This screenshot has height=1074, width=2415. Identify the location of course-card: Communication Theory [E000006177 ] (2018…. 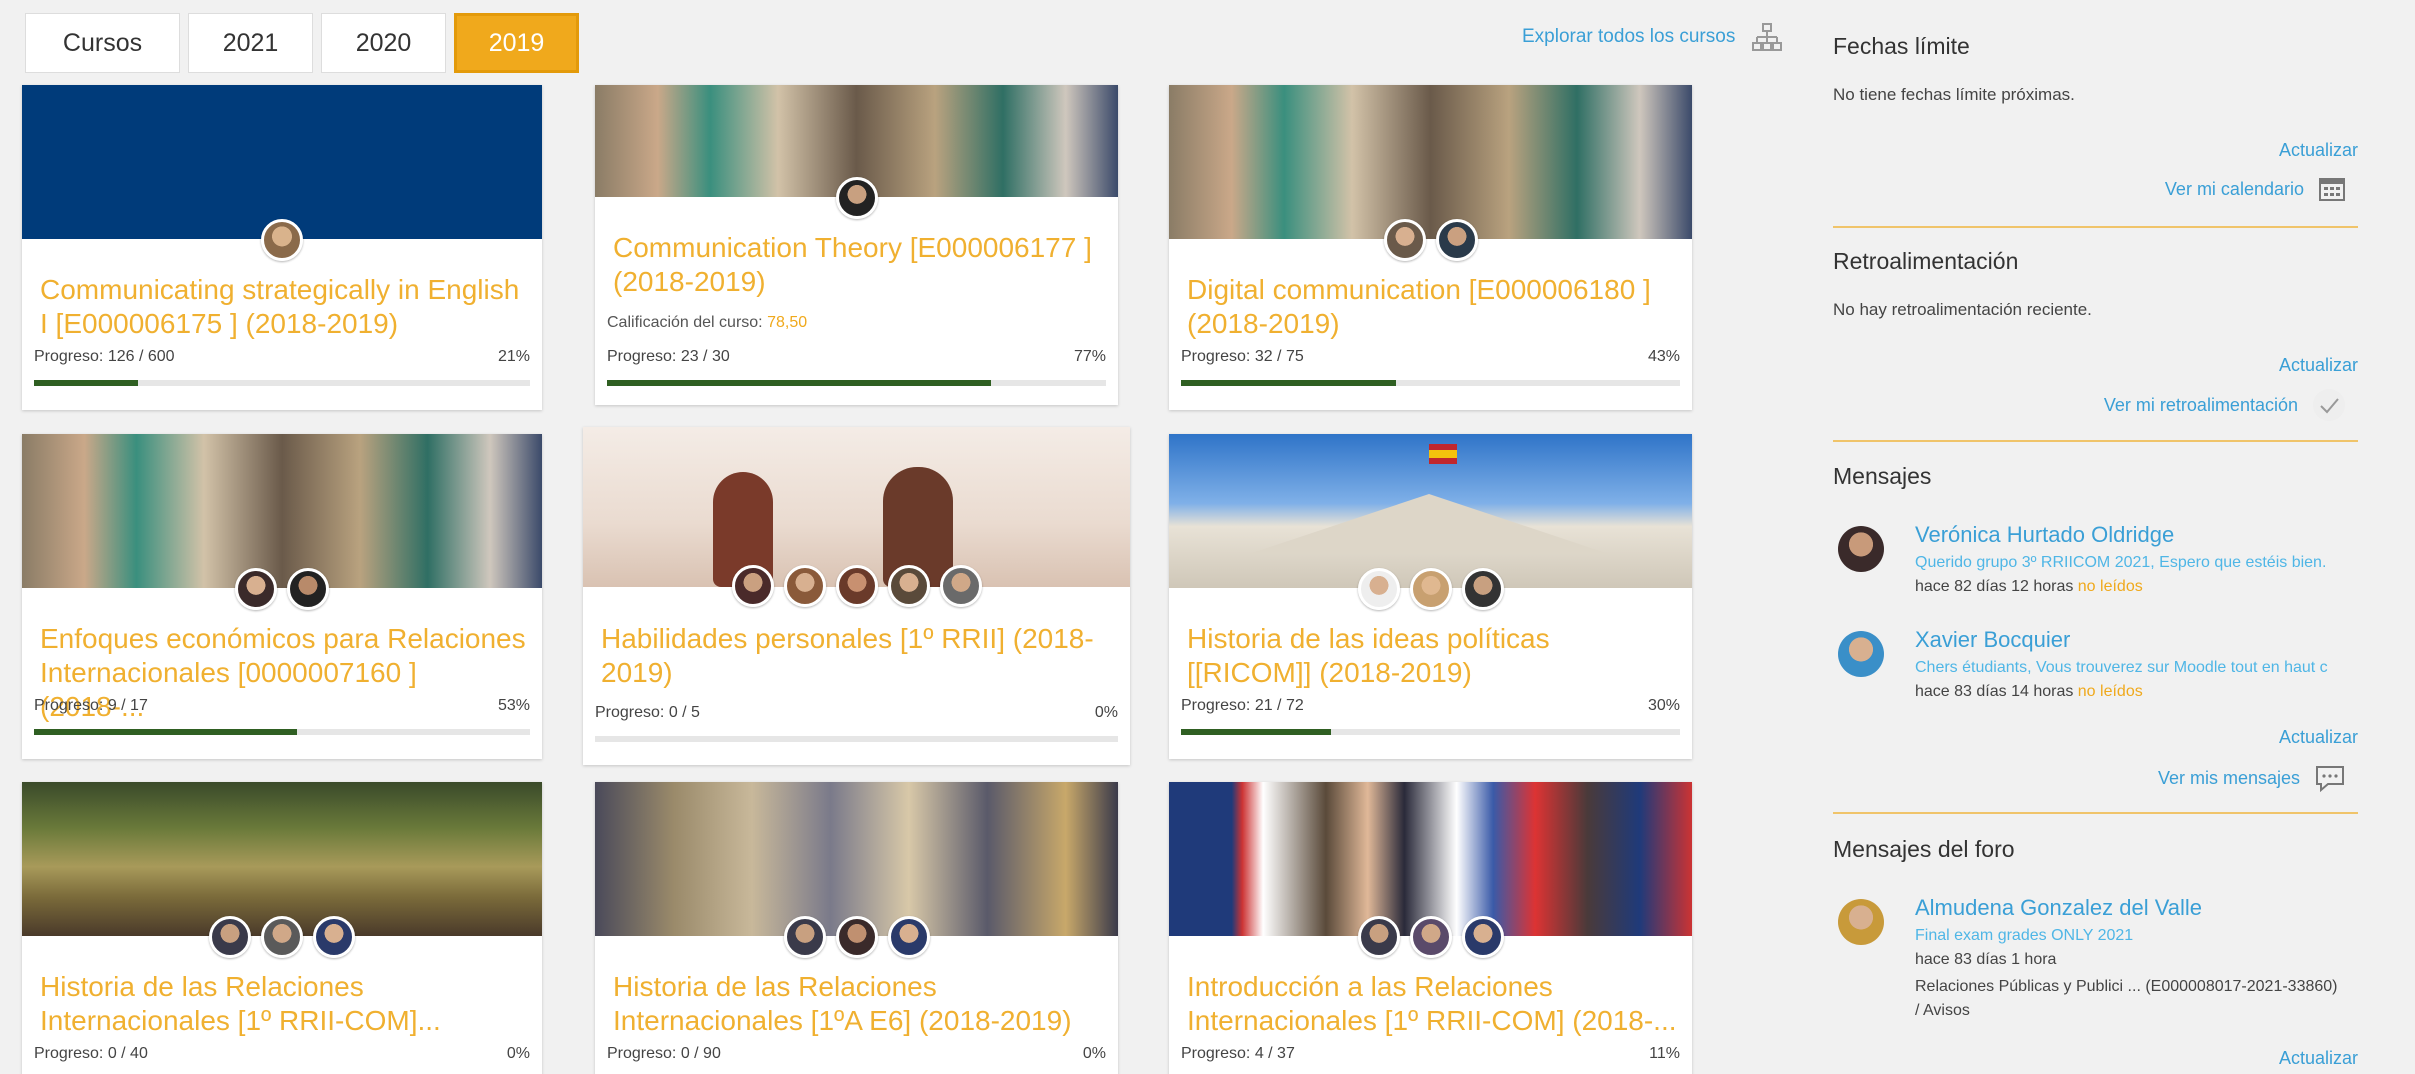
(856, 245).